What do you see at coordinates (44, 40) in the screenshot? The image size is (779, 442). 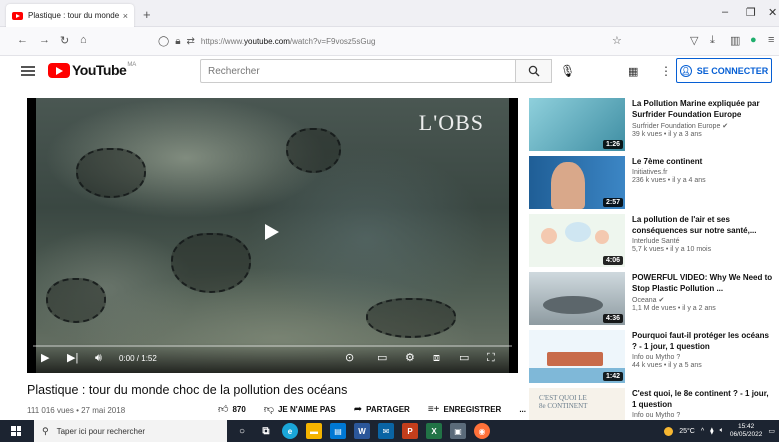 I see `forward-icon: →` at bounding box center [44, 40].